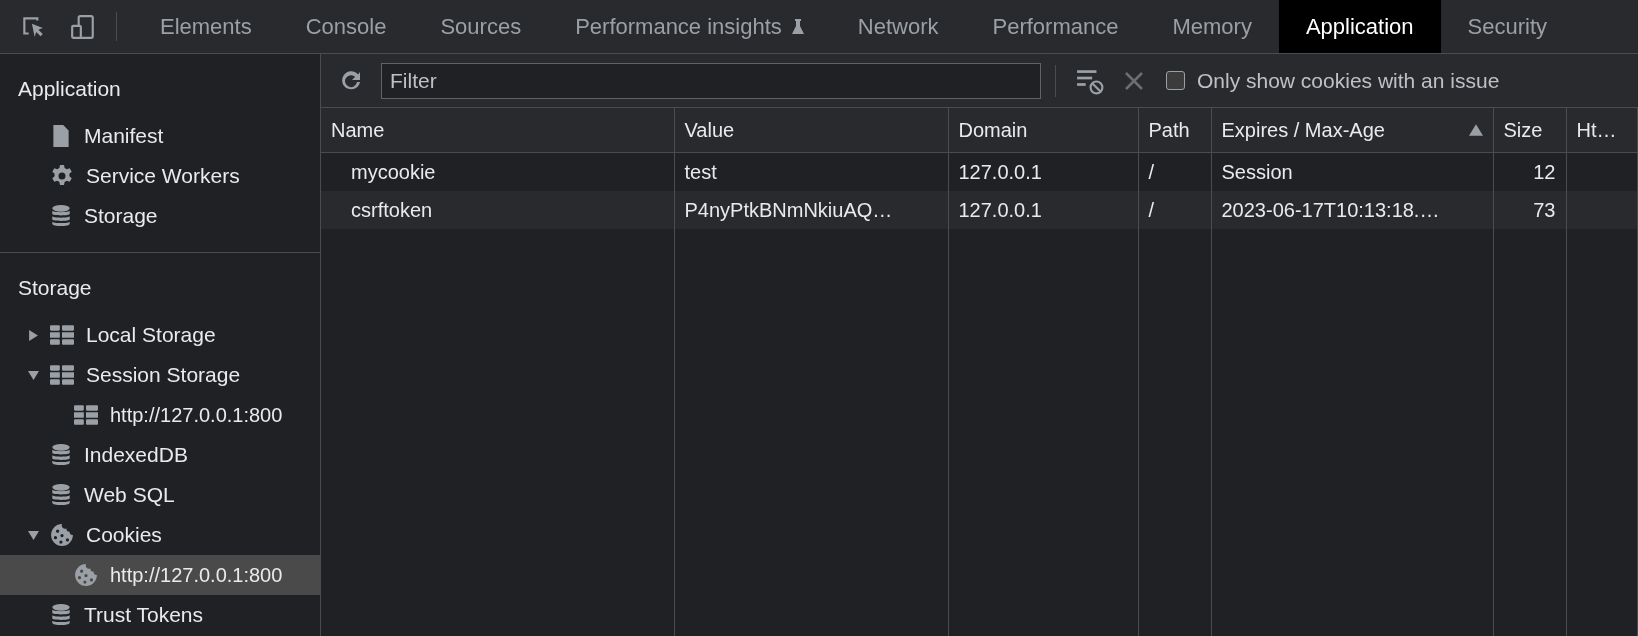  I want to click on table-cell: Session, so click(1257, 171).